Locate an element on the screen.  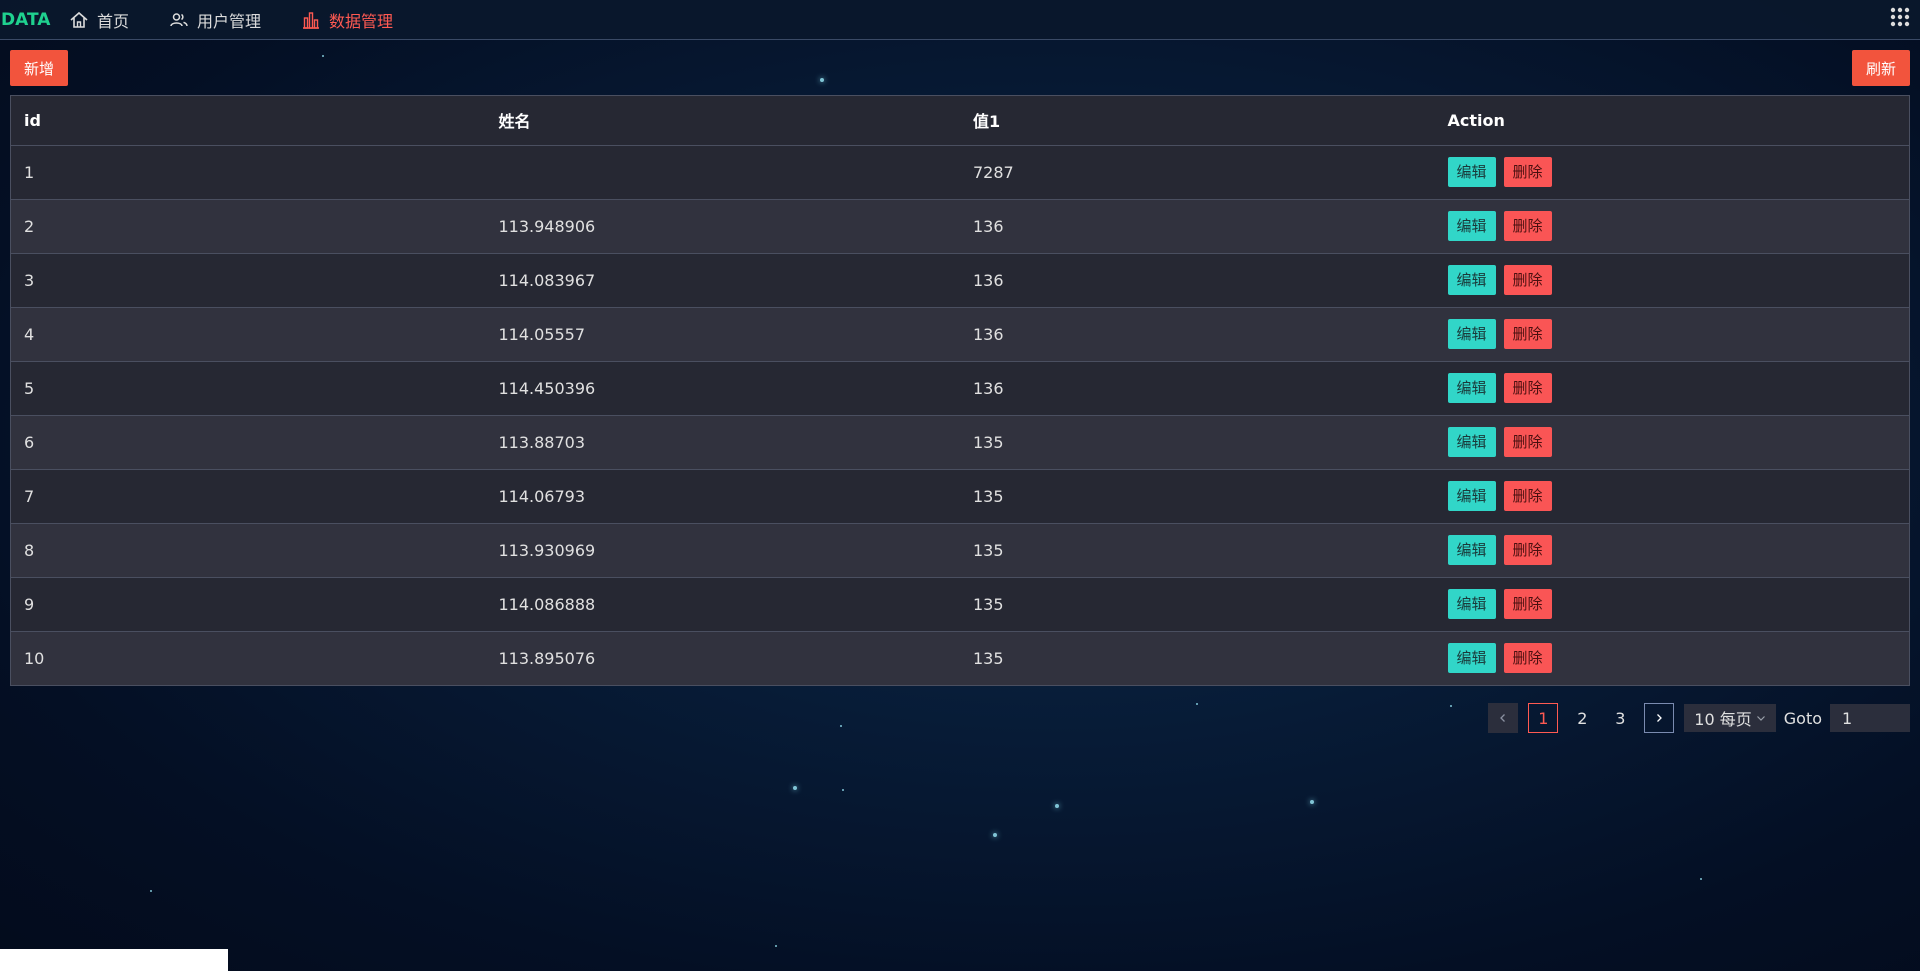
add-button: 新增 is located at coordinates (39, 68).